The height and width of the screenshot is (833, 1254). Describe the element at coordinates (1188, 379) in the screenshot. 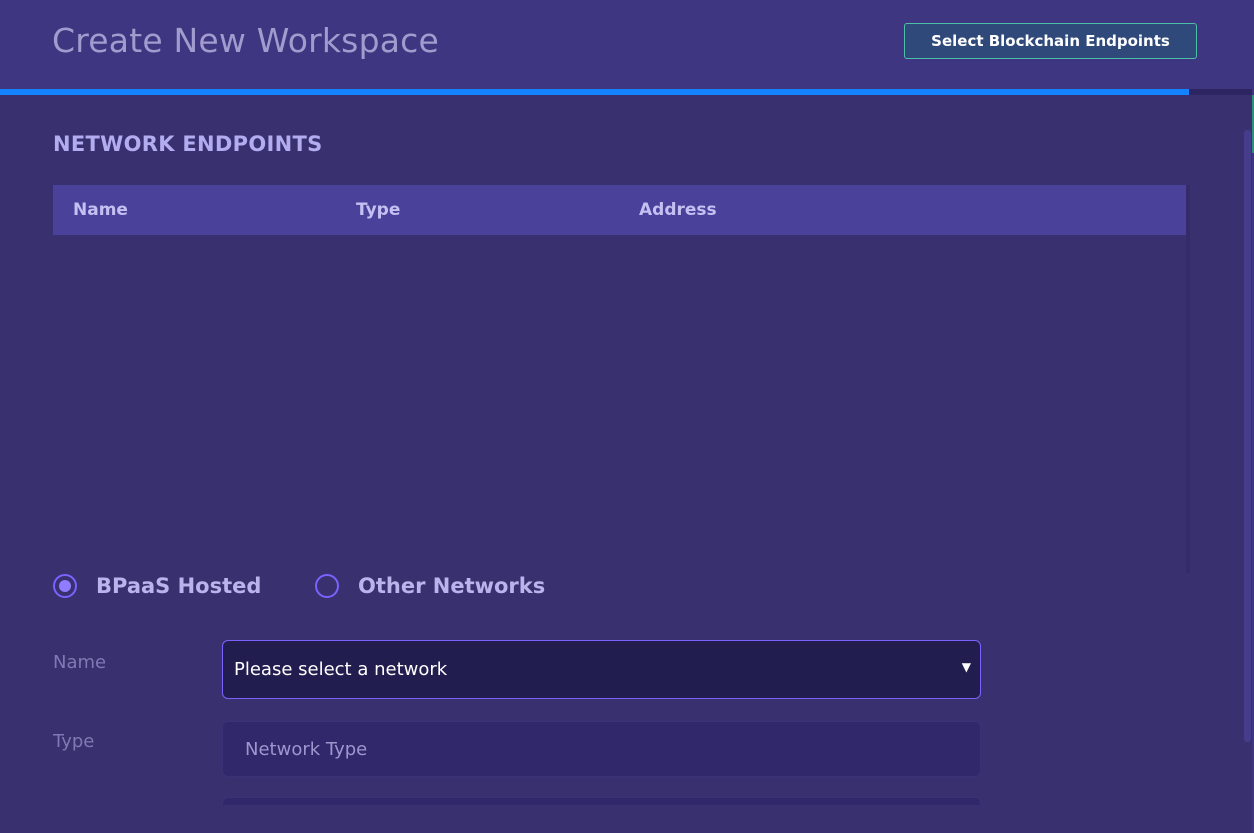

I see `table-scrollbar` at that location.